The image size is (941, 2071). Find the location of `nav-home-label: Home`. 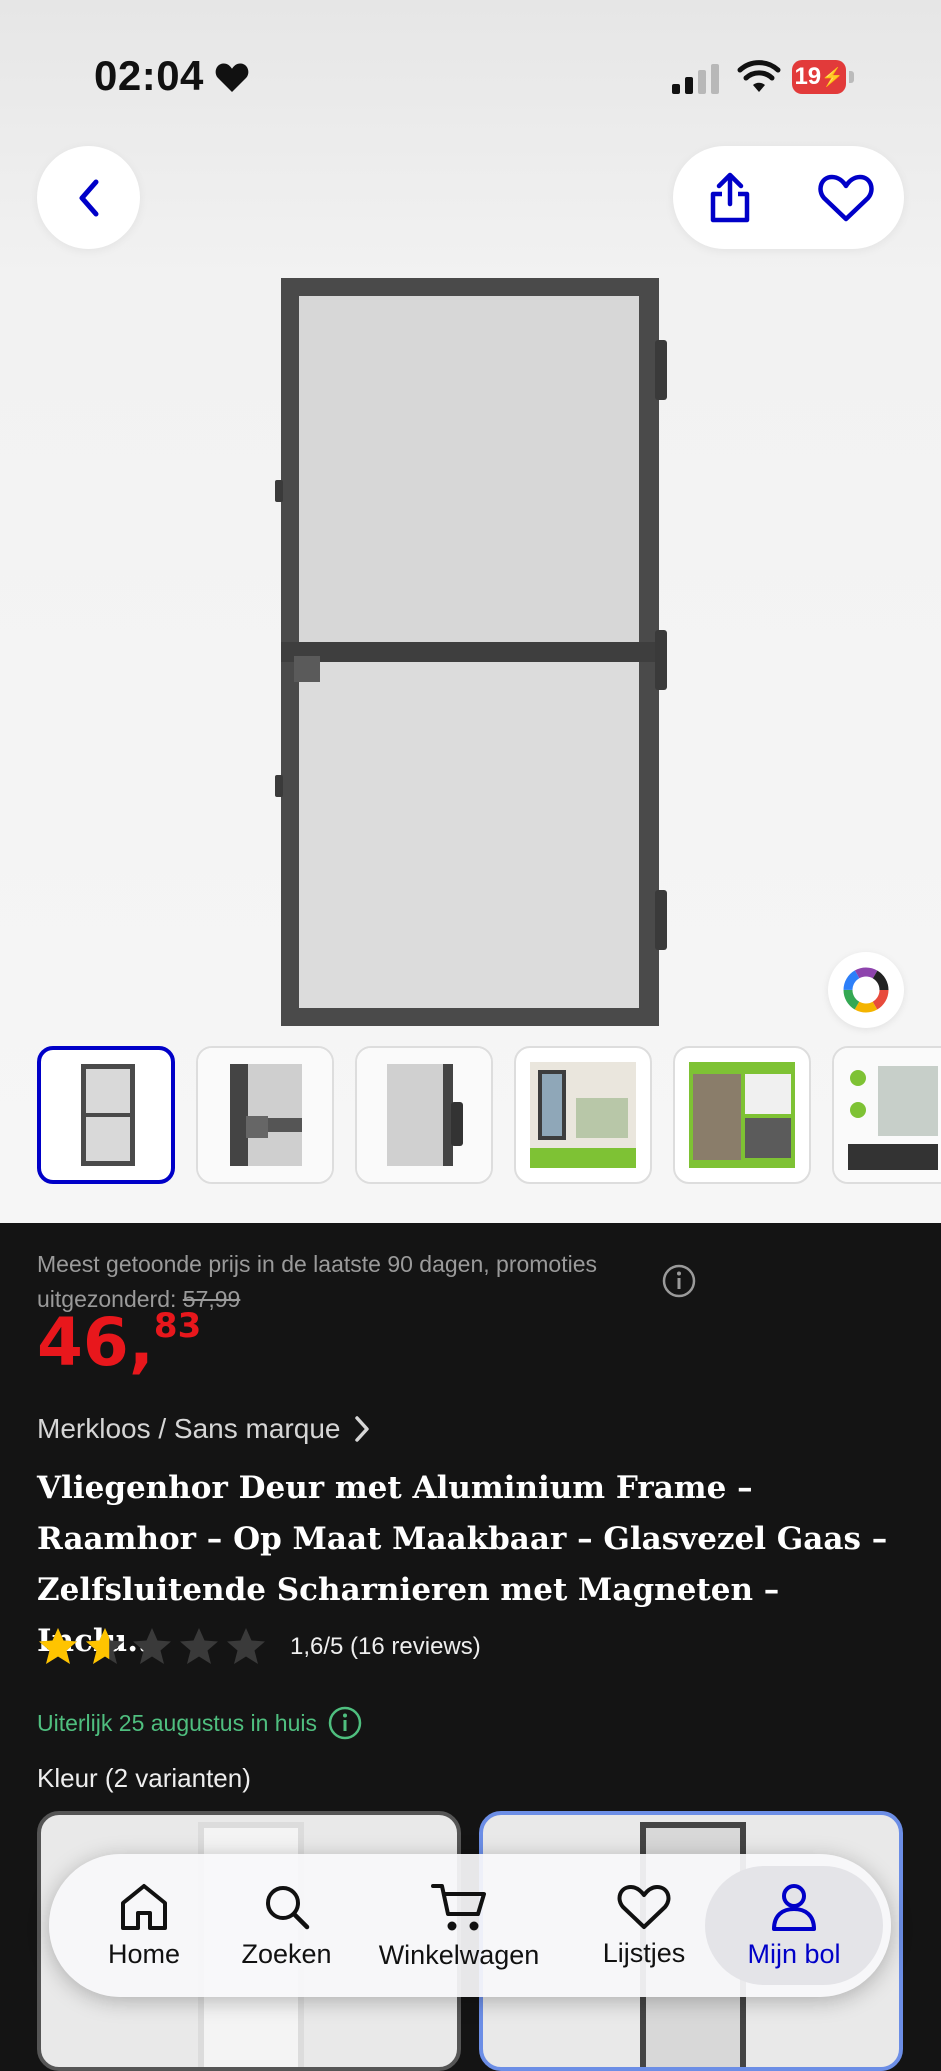

nav-home-label: Home is located at coordinates (144, 1954).